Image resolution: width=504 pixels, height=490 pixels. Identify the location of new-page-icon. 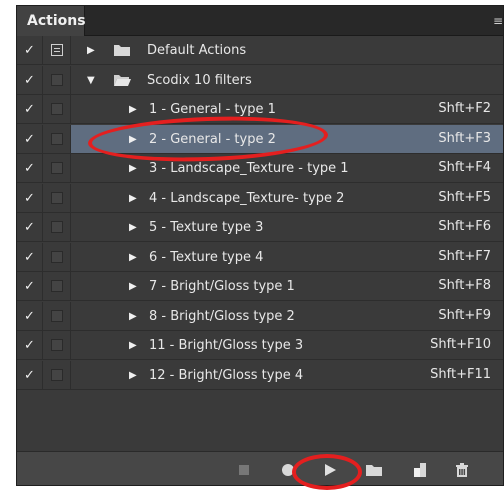
(420, 469).